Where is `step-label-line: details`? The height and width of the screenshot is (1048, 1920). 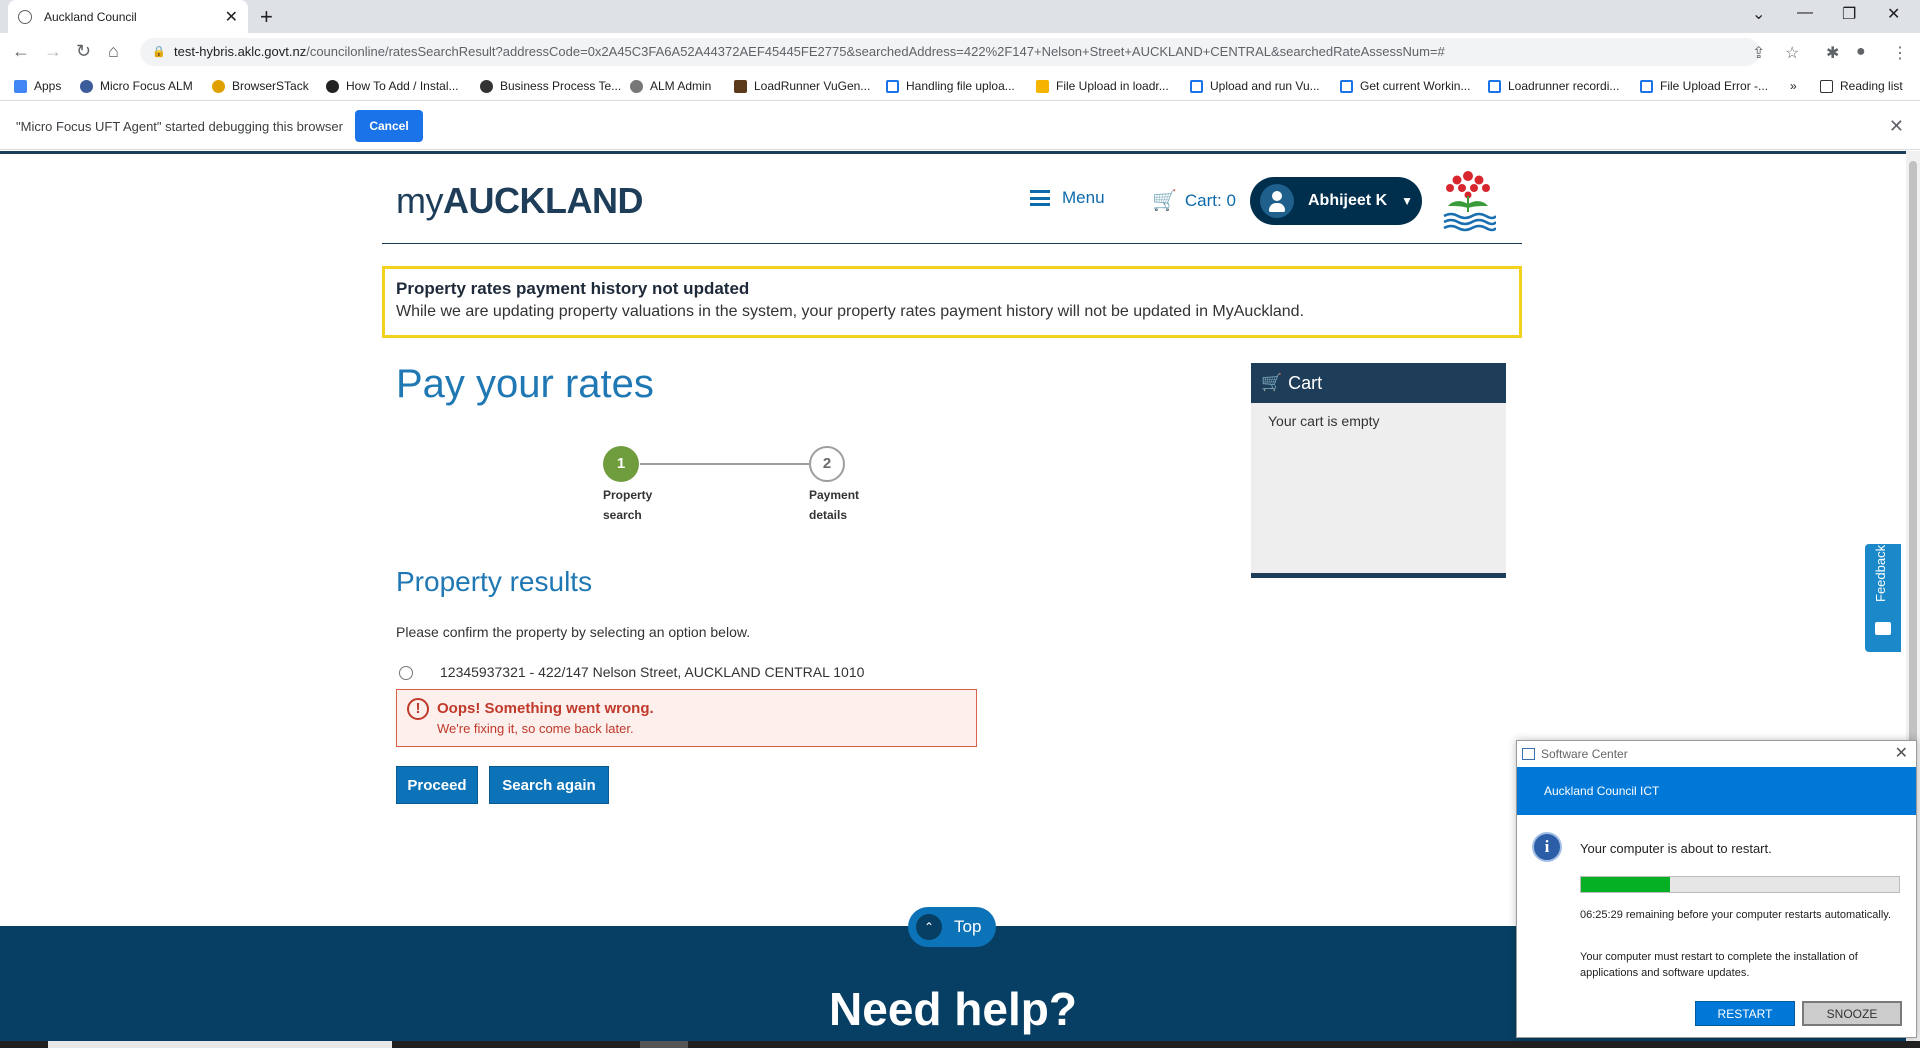 step-label-line: details is located at coordinates (828, 515).